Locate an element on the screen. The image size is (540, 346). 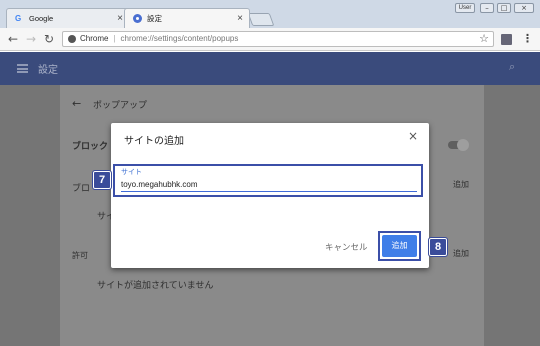
allow-section-label: 許可 is located at coordinates (80, 255).